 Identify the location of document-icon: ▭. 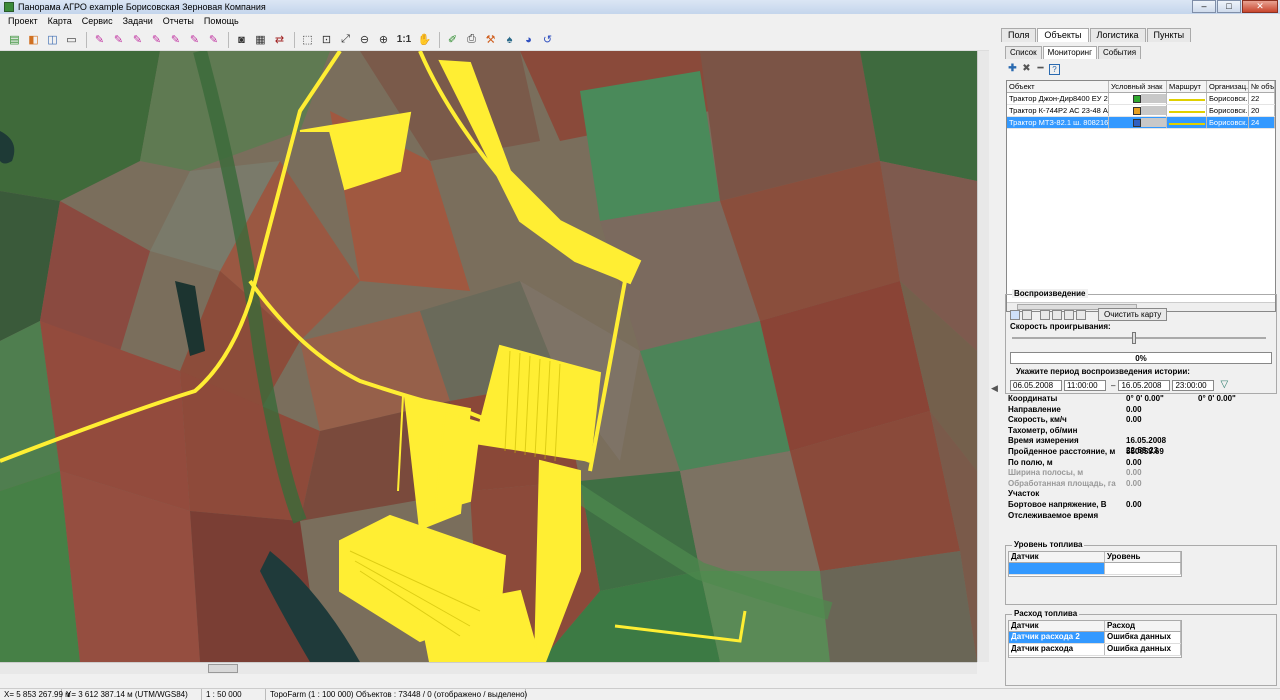
(71, 39).